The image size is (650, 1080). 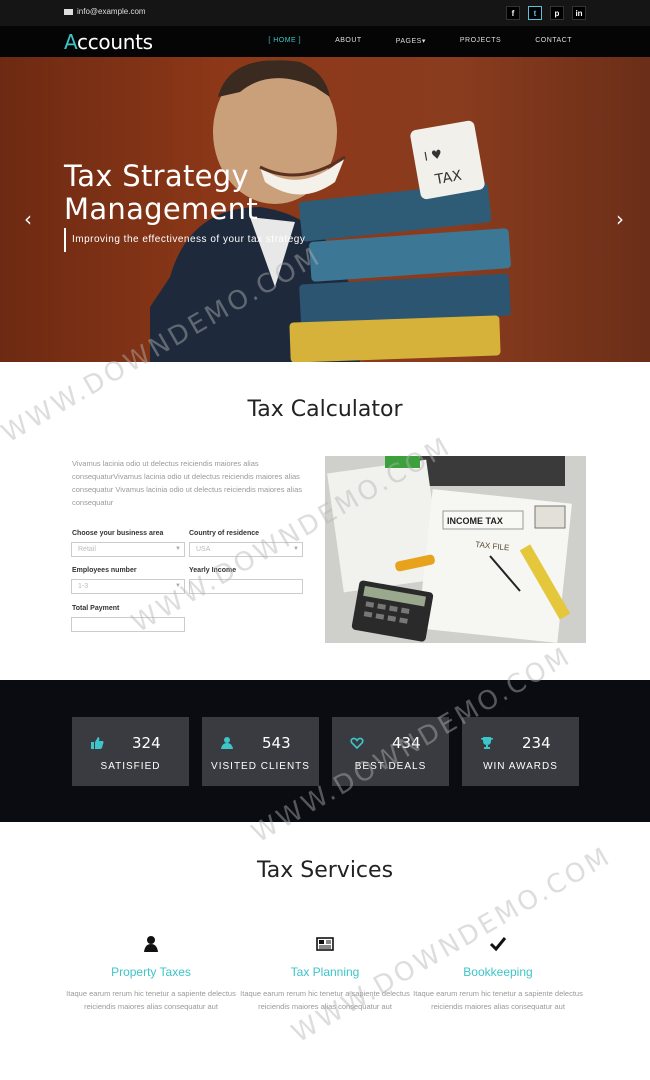 What do you see at coordinates (357, 743) in the screenshot?
I see `heart-icon` at bounding box center [357, 743].